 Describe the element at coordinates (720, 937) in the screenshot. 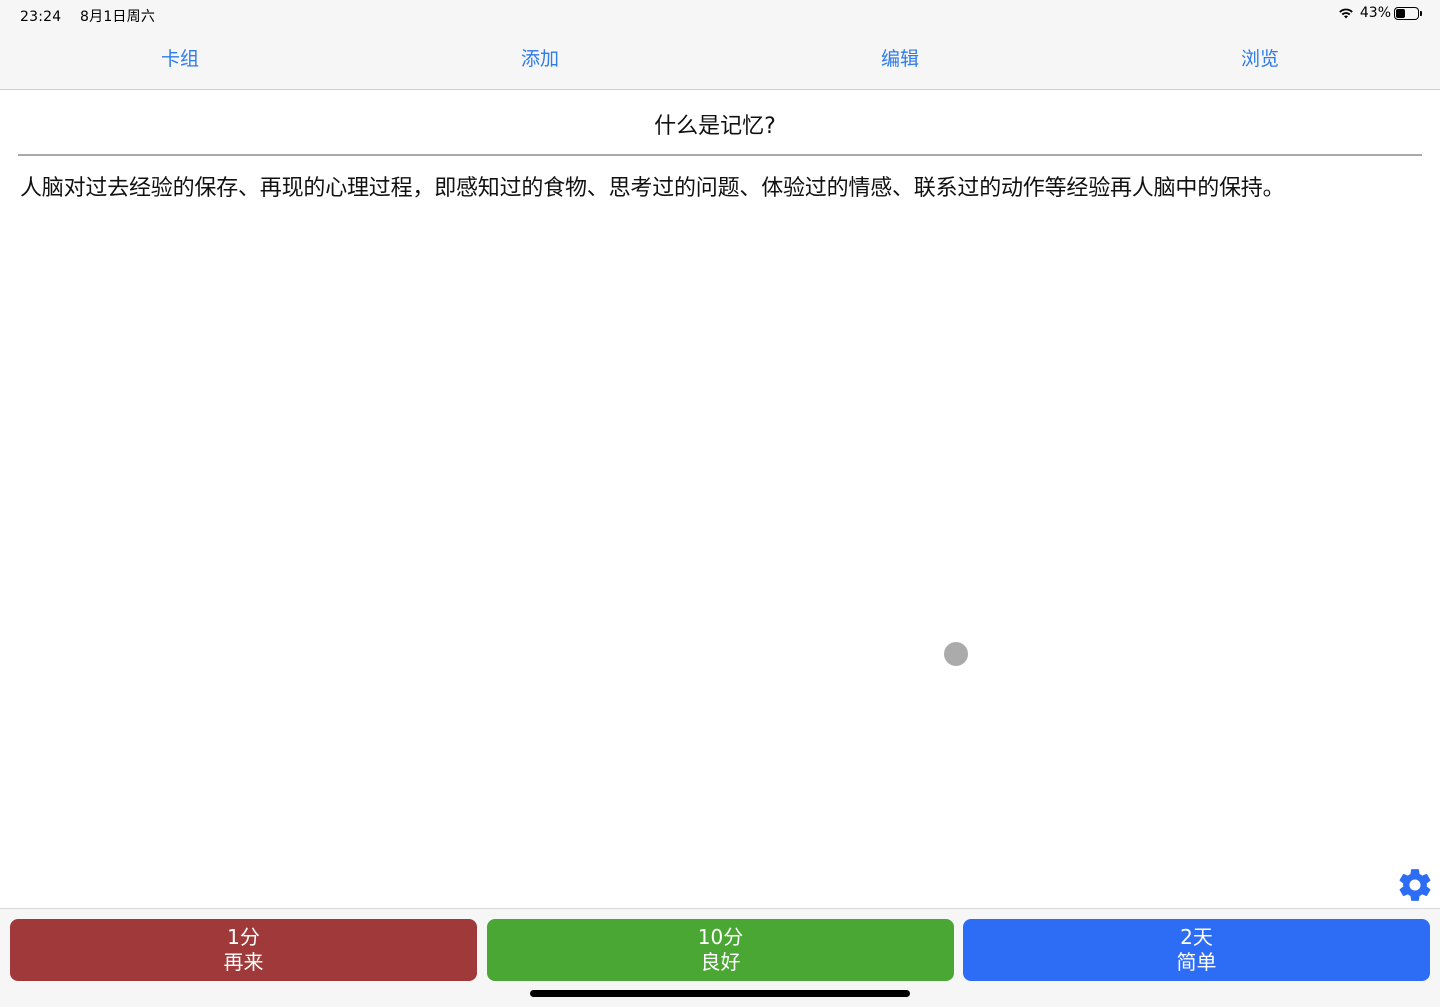

I see `good-interval: 10分` at that location.